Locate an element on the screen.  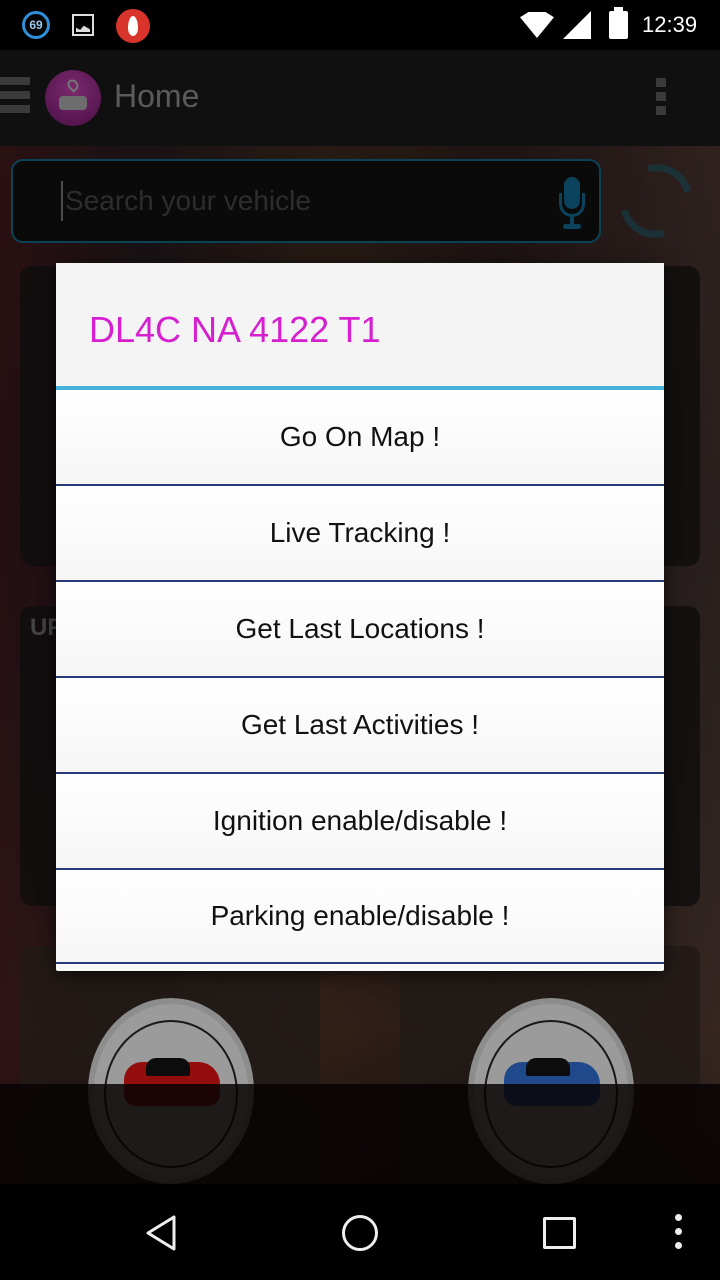
gallery-icon is located at coordinates (83, 25).